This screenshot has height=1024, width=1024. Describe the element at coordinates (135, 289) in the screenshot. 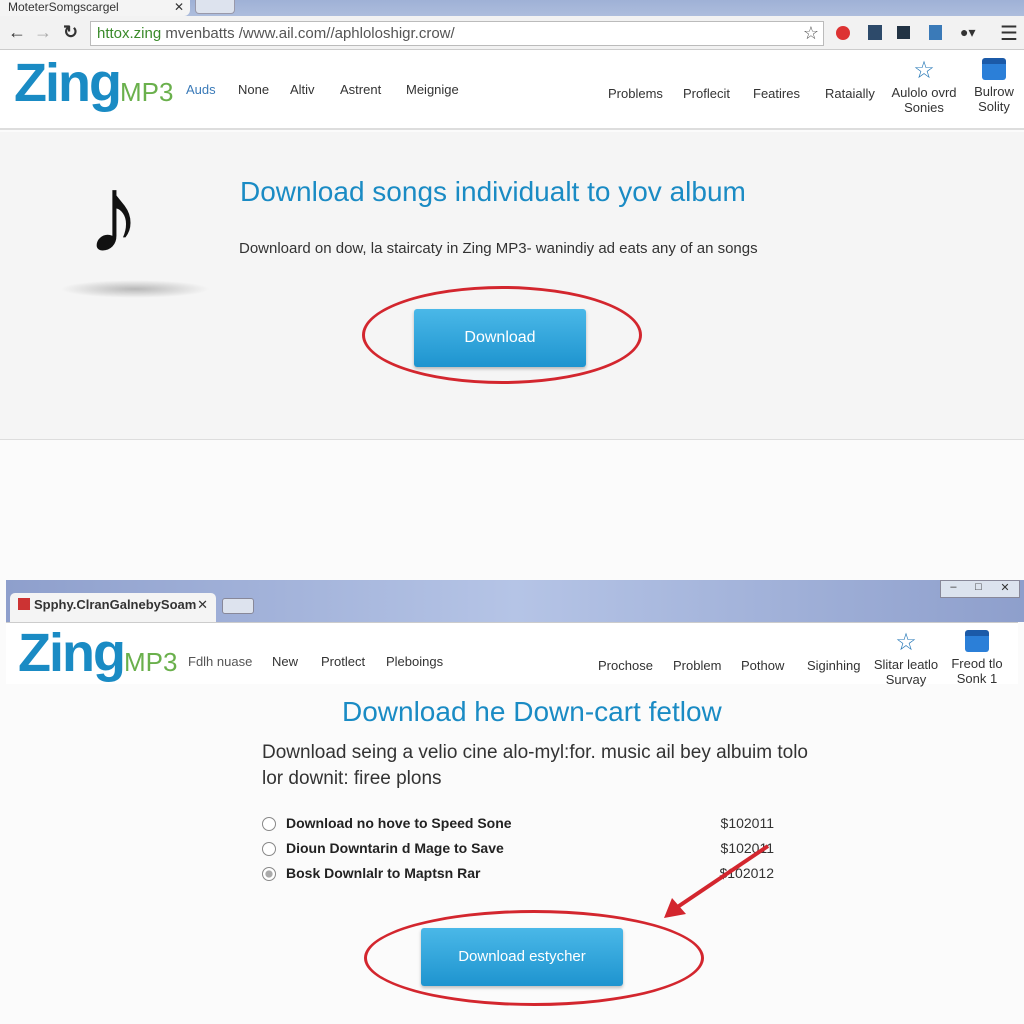

I see `shadow` at that location.